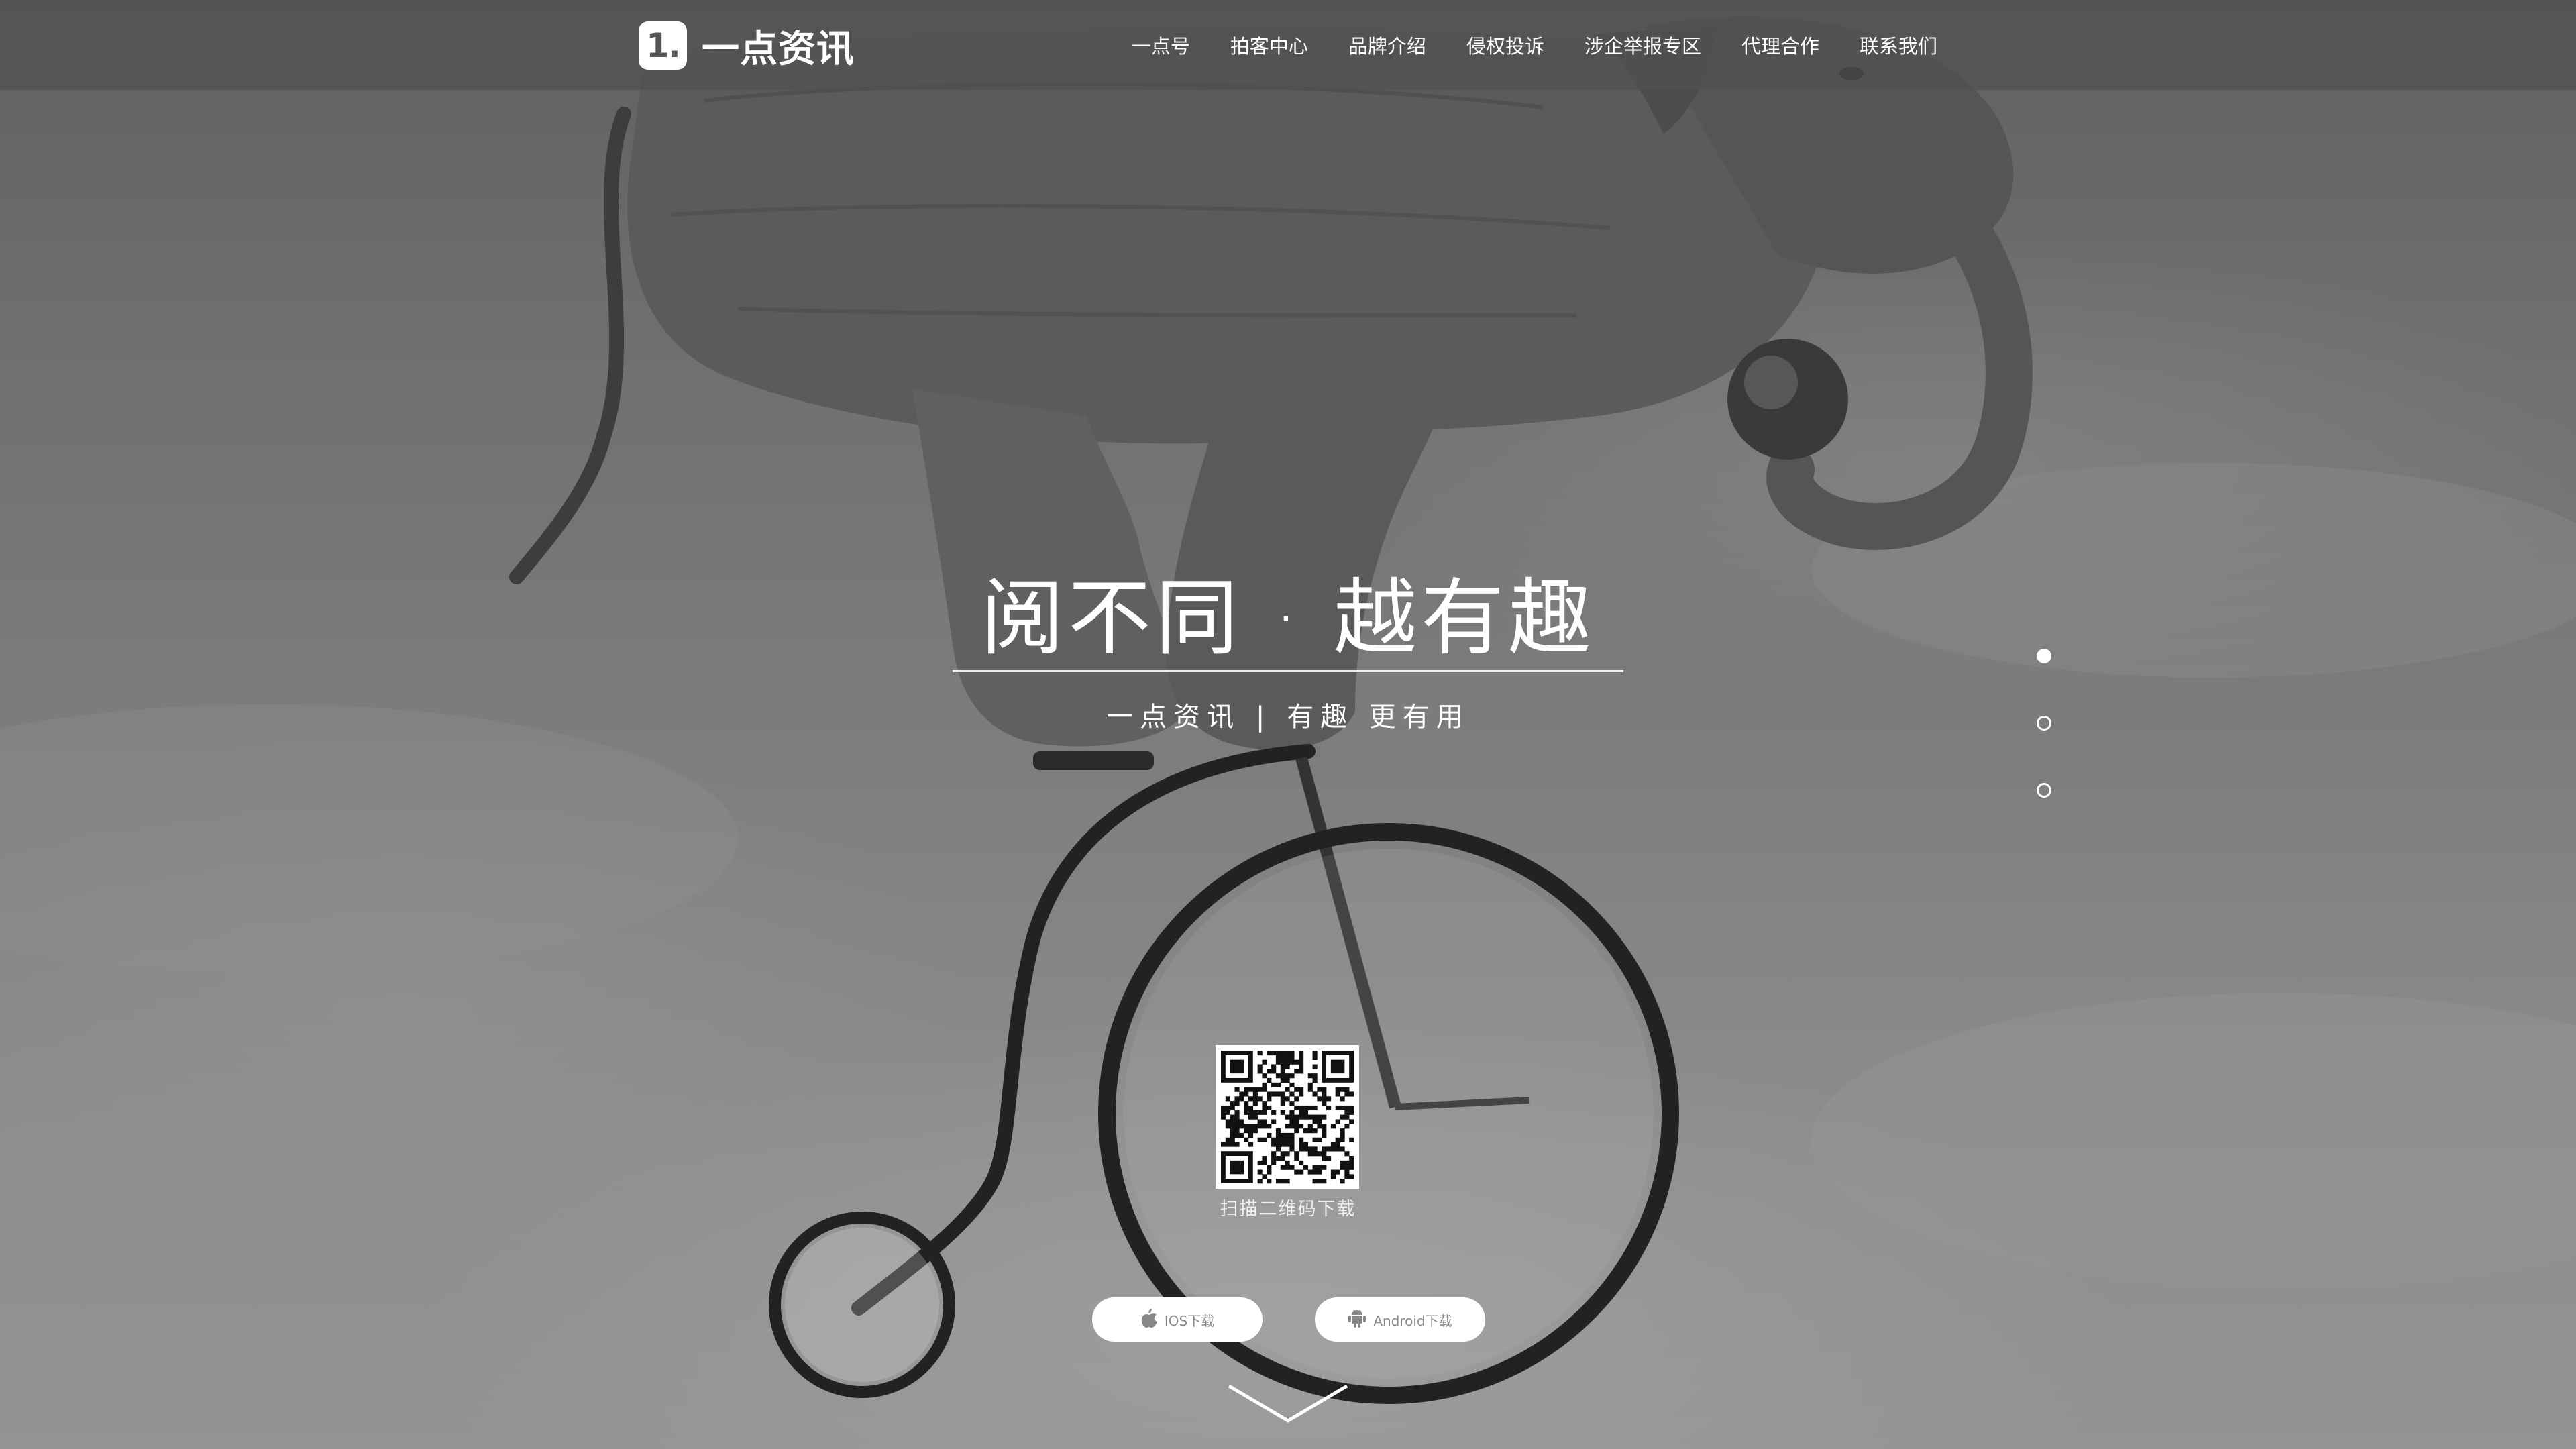  I want to click on logo-wordmark: 一点资讯, so click(778, 49).